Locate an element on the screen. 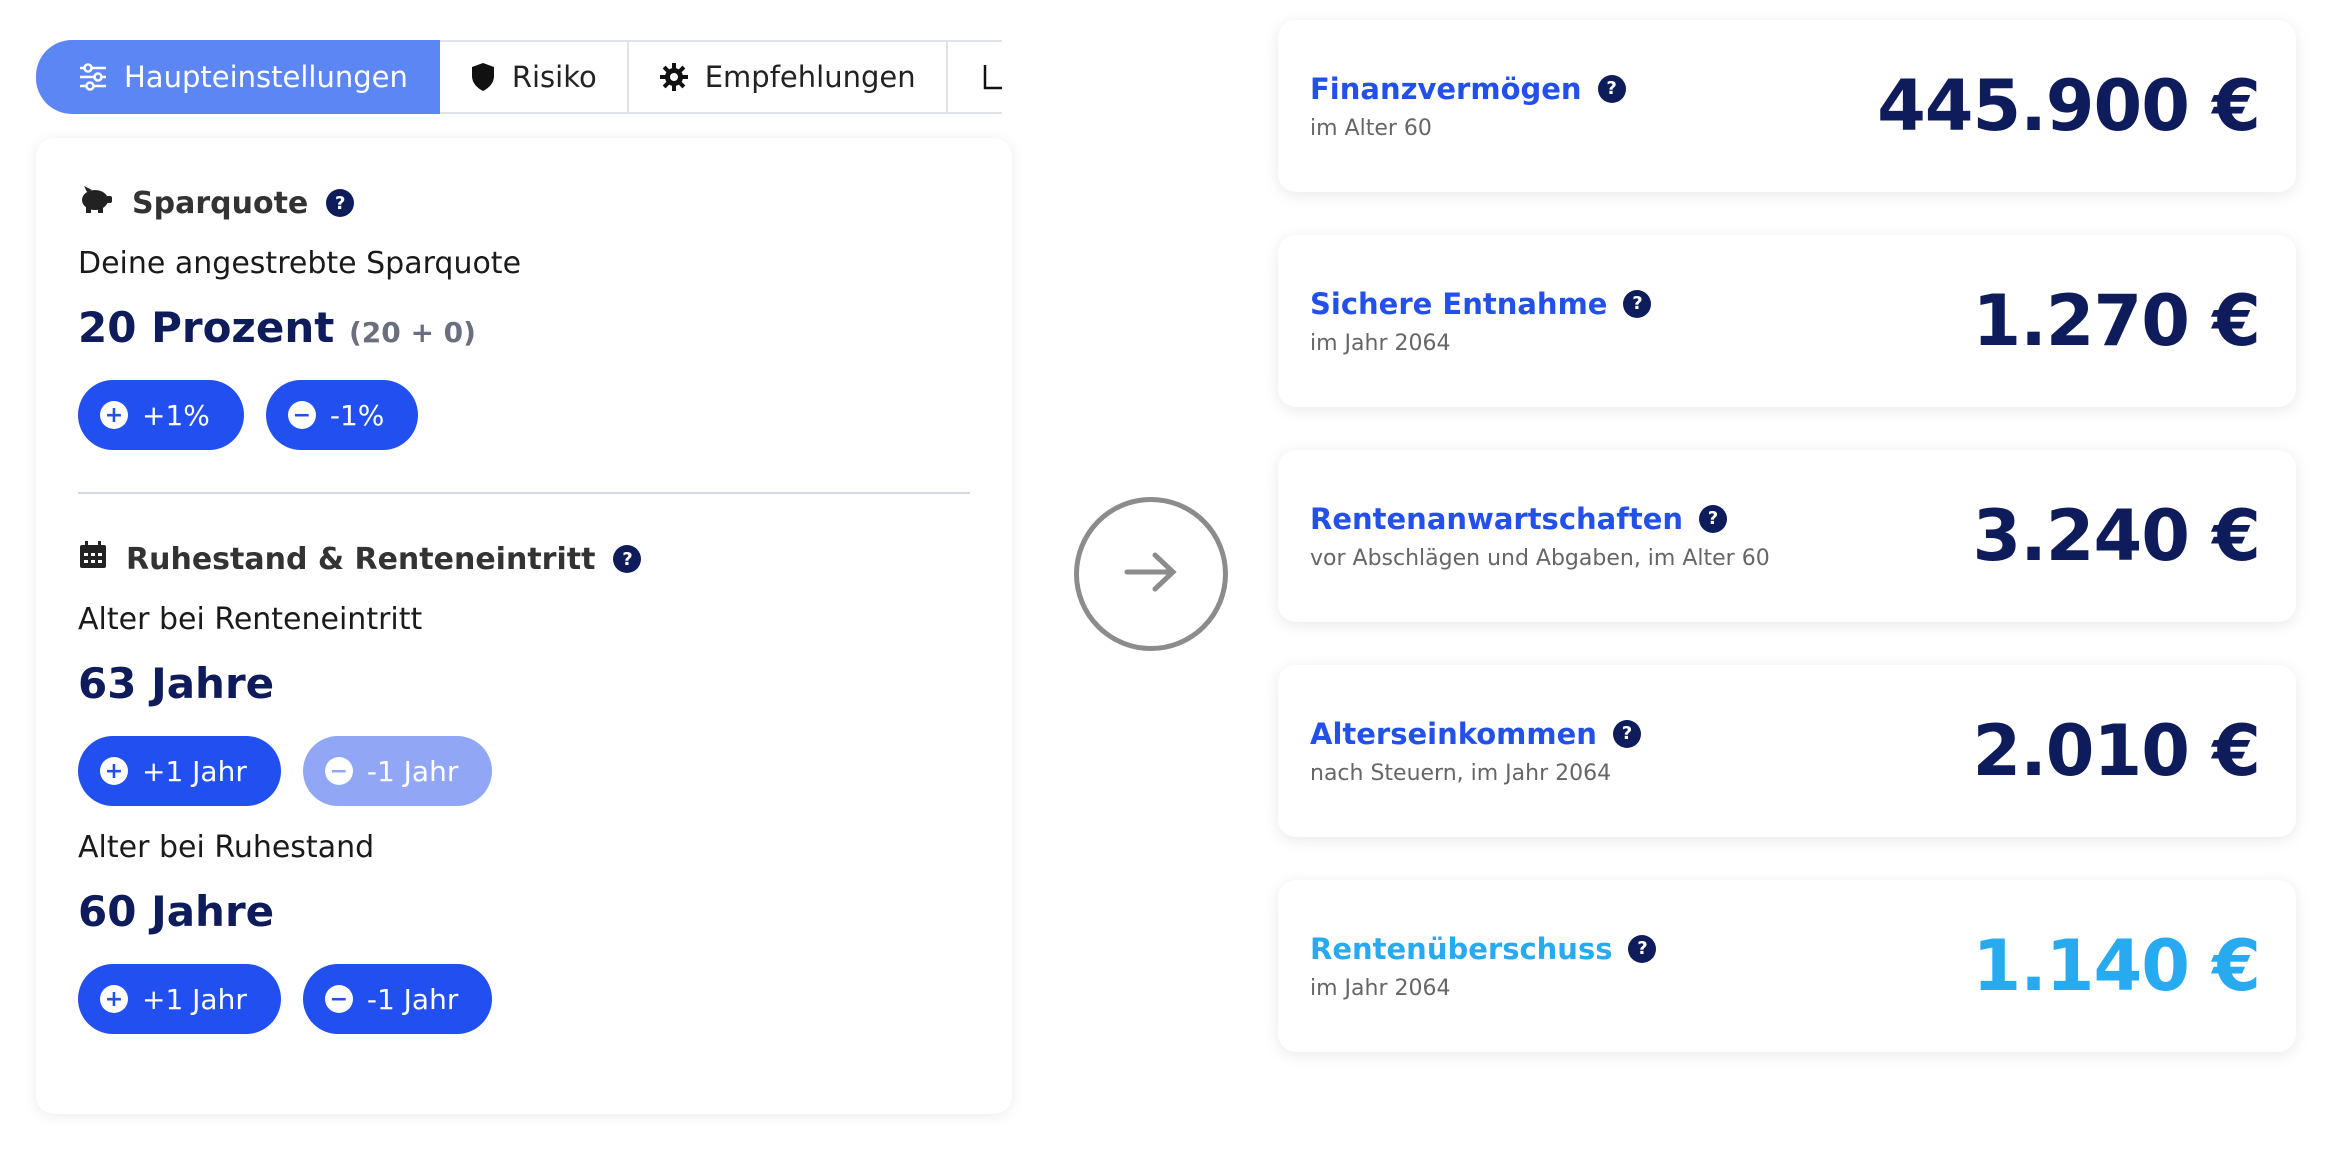  card-value: 1.270 € is located at coordinates (2116, 321).